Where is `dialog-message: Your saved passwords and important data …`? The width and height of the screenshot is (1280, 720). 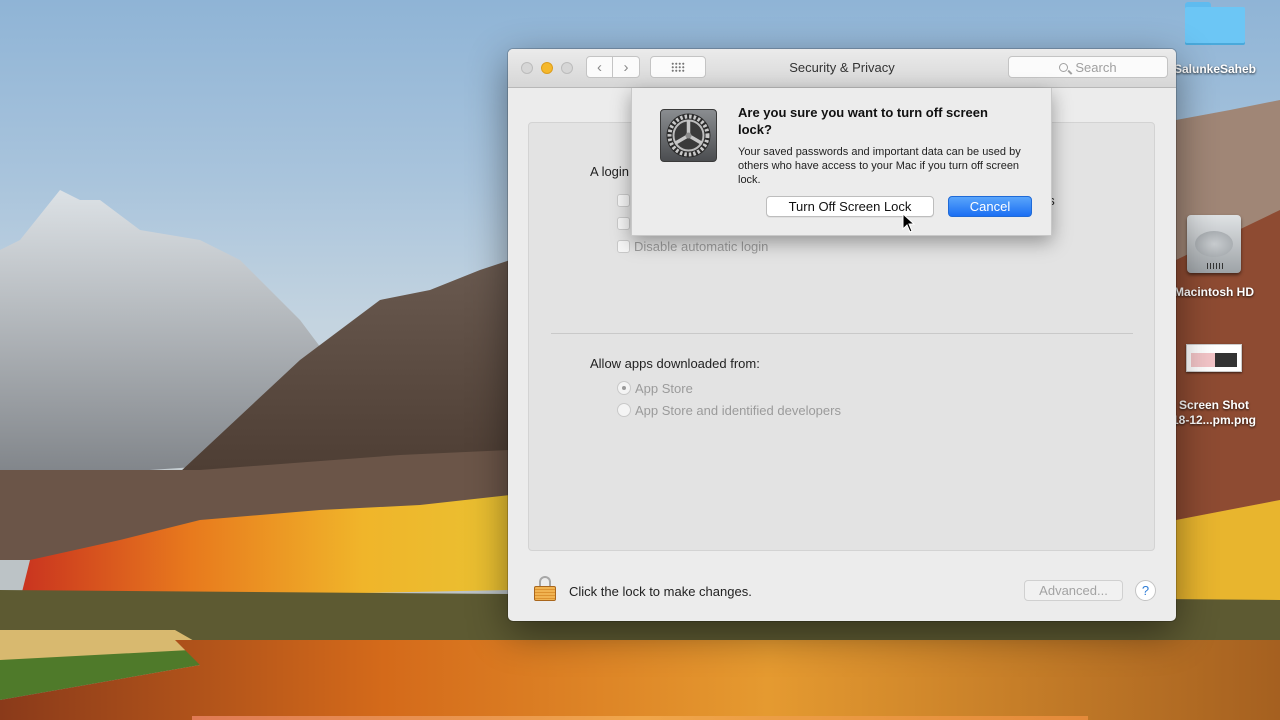
dialog-message: Your saved passwords and important data … is located at coordinates (879, 166).